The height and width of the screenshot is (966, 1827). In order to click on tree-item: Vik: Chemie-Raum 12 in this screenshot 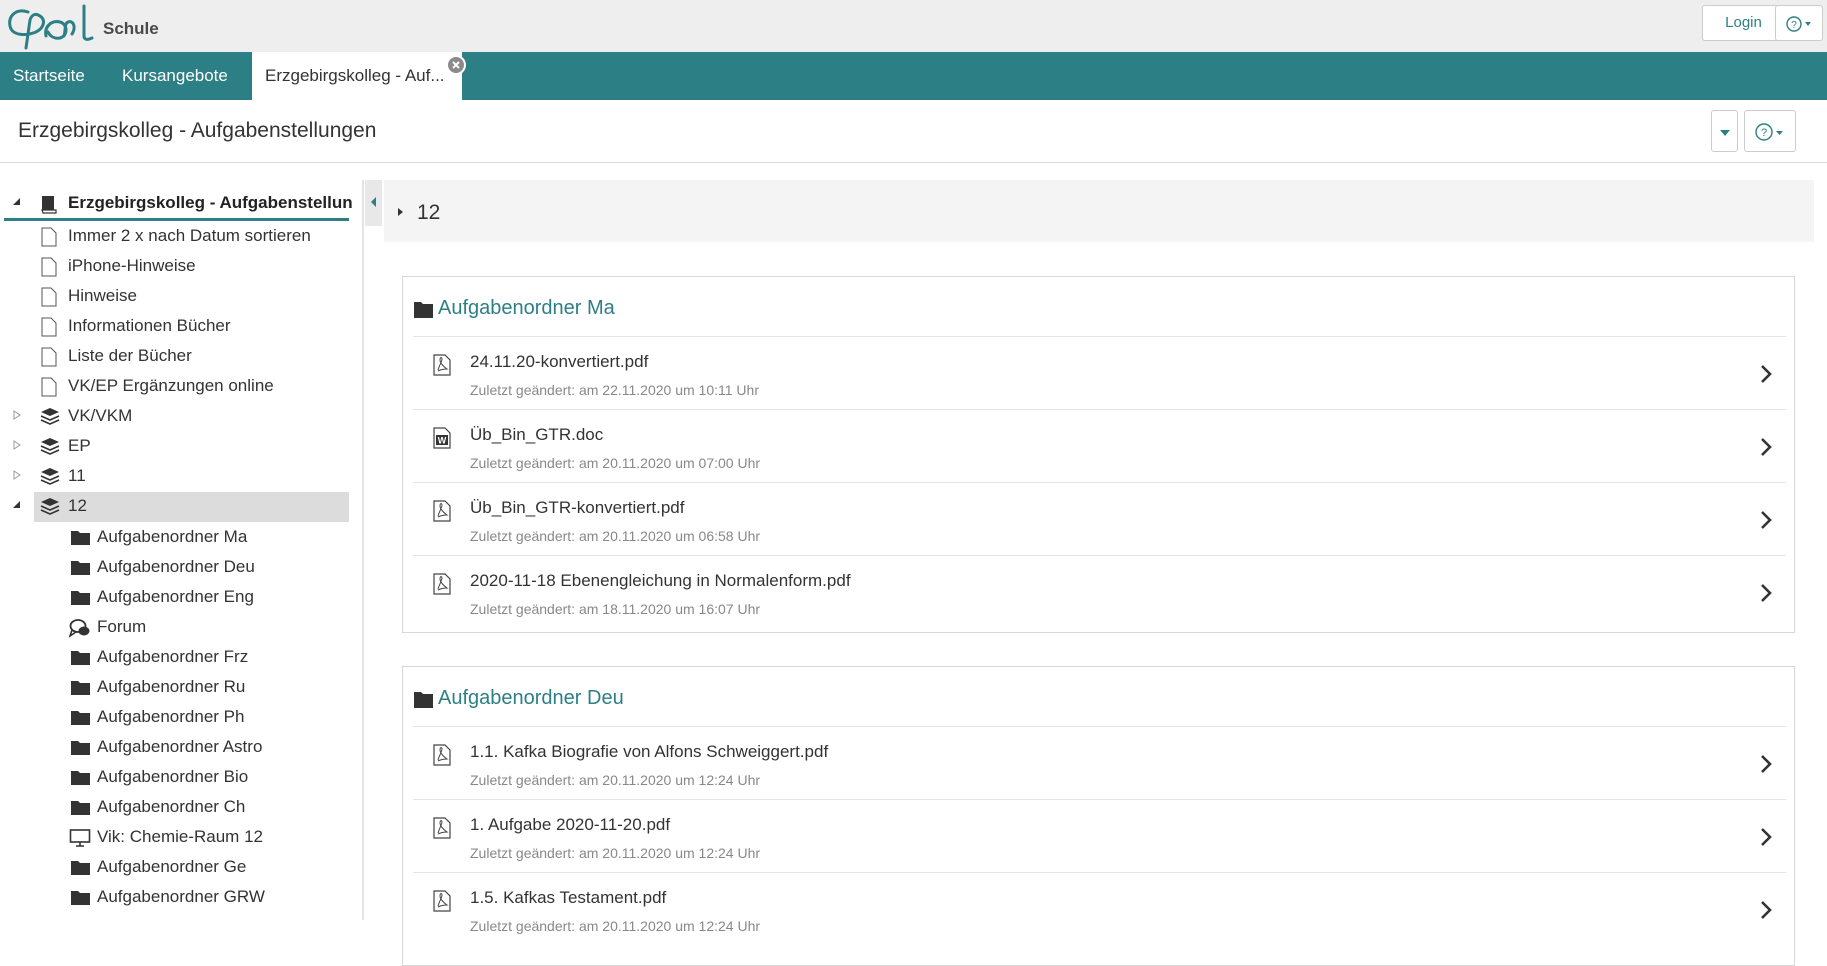, I will do `click(175, 837)`.